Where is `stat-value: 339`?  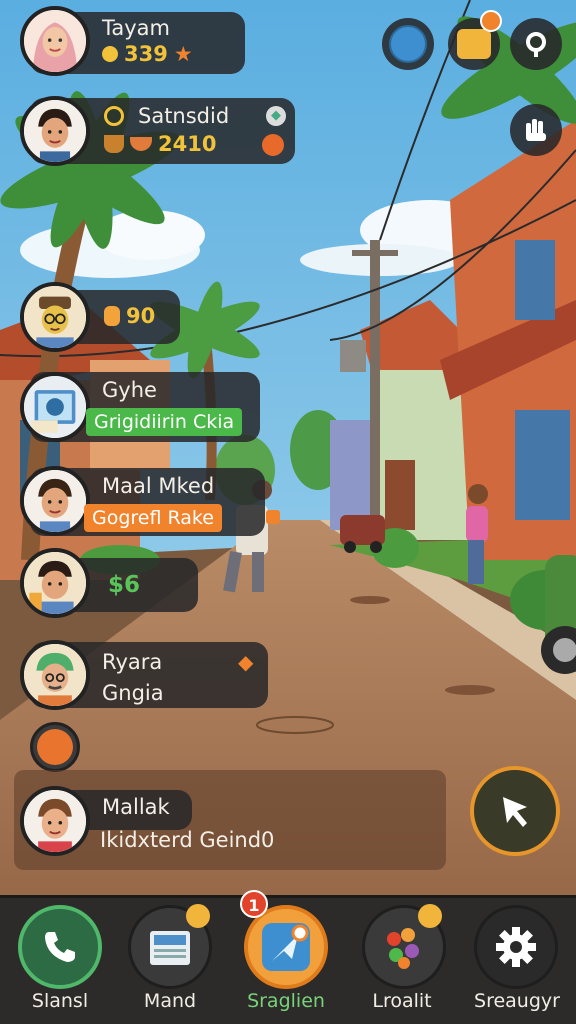 stat-value: 339 is located at coordinates (146, 54).